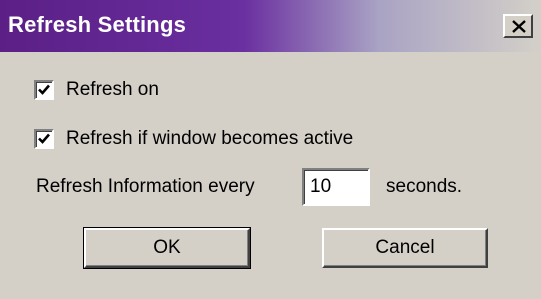  I want to click on refresh-on-label: Refresh on, so click(112, 89).